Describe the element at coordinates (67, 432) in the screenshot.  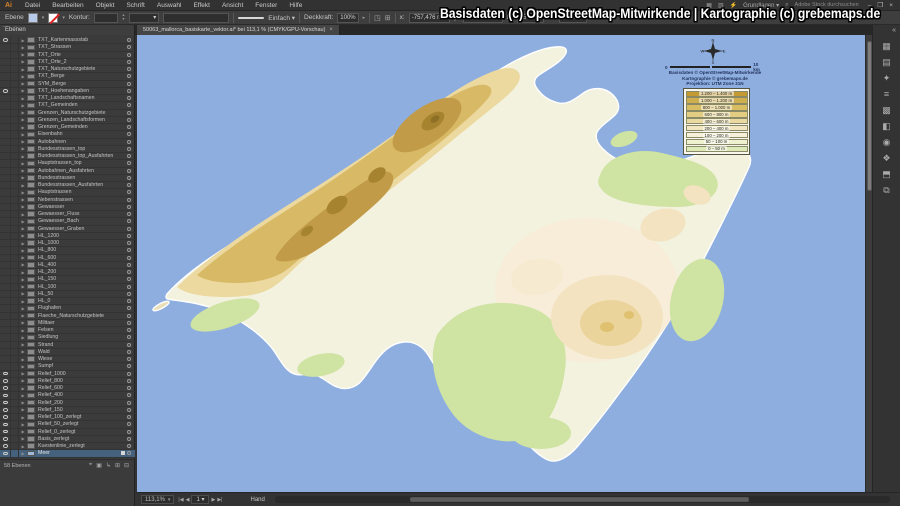
I see `layer-row: ▶ Relief_0_zerlegt` at that location.